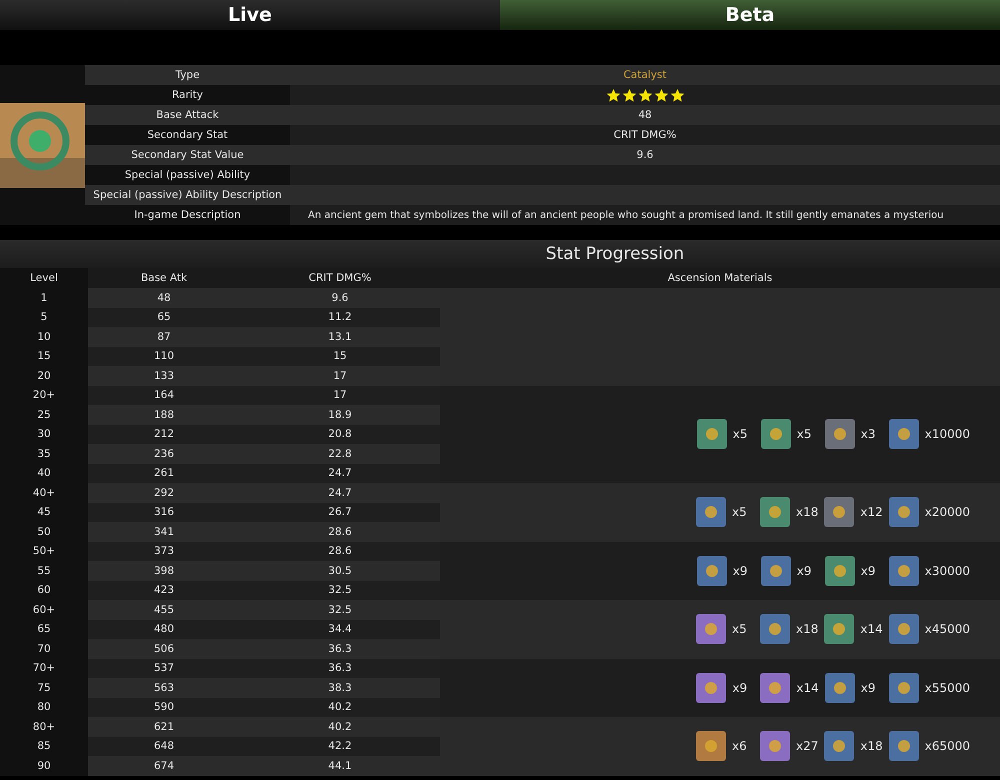  Describe the element at coordinates (44, 473) in the screenshot. I see `table-cell: 40` at that location.